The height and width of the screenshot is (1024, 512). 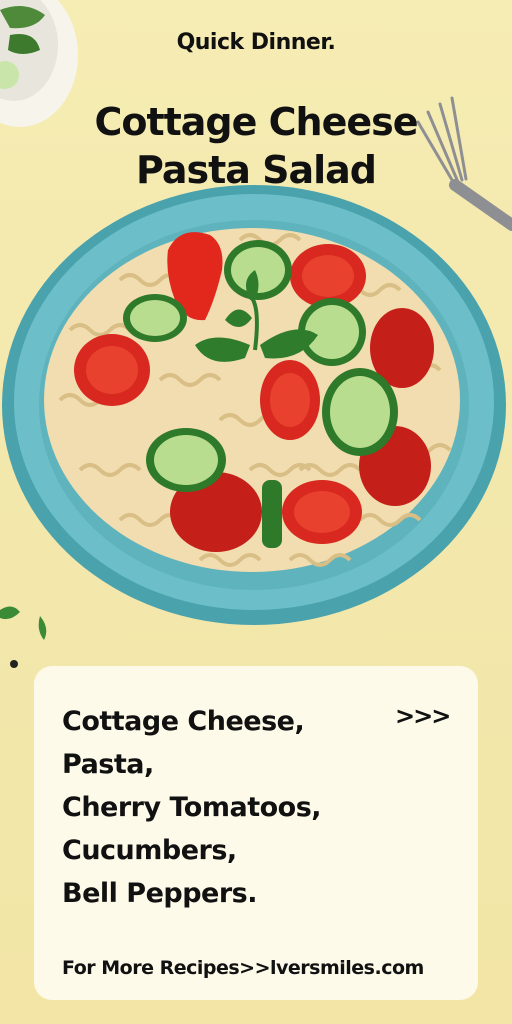 What do you see at coordinates (23, 637) in the screenshot?
I see `loose-herbs` at bounding box center [23, 637].